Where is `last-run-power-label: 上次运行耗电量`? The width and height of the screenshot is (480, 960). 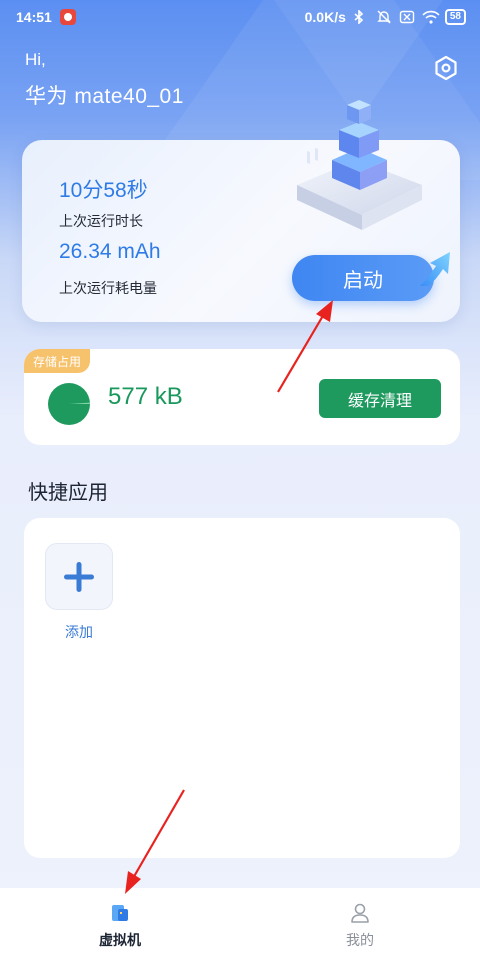
last-run-power-label: 上次运行耗电量 is located at coordinates (108, 289).